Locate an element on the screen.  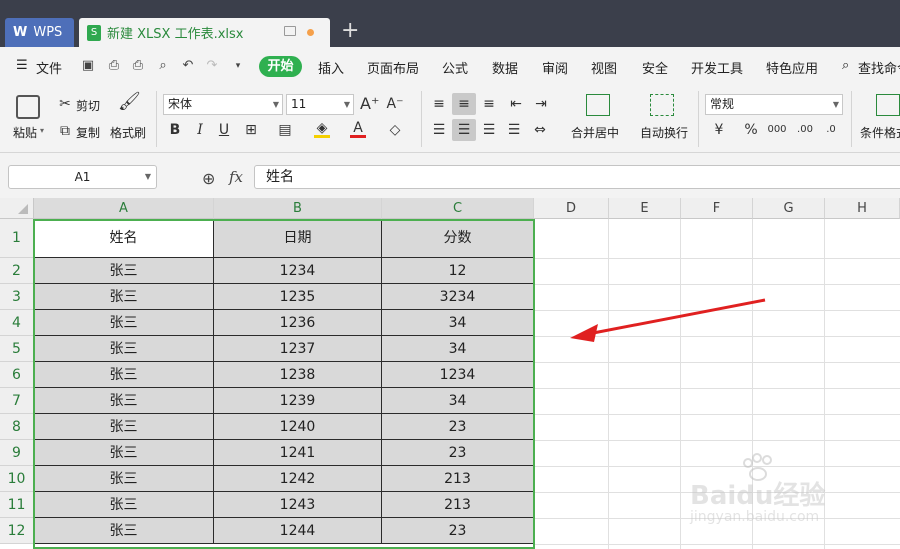
menu-page-layout: 页面布局 is located at coordinates (393, 67).